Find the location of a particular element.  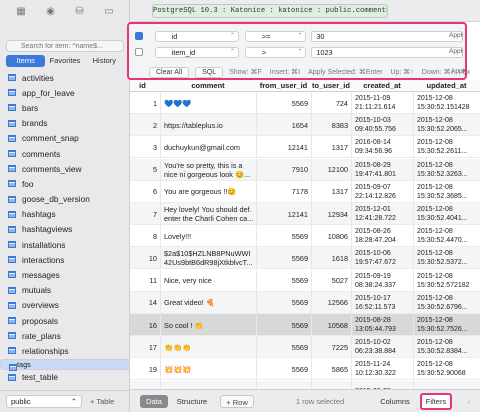

cell-id: 2 is located at coordinates (145, 125).